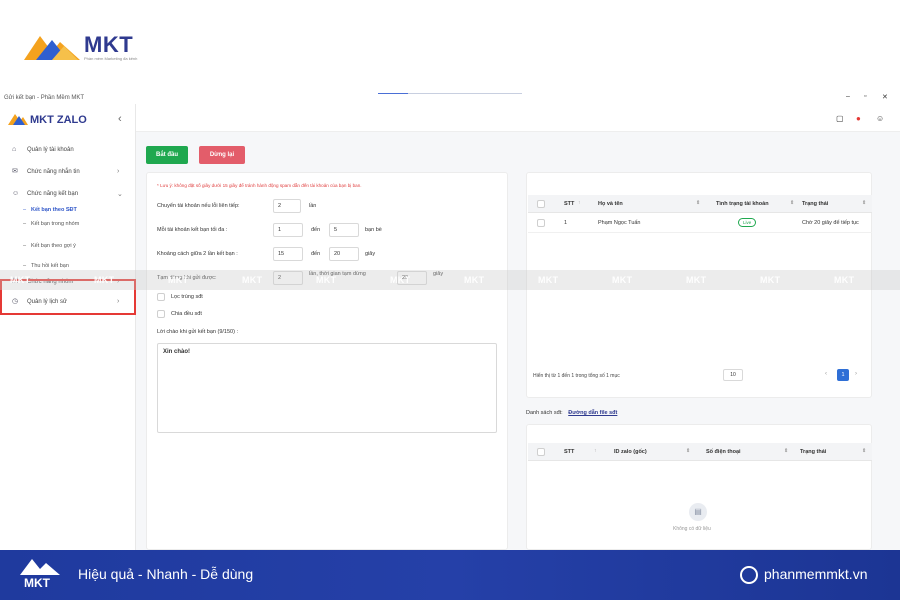 The height and width of the screenshot is (600, 900). What do you see at coordinates (15, 171) in the screenshot?
I see `message-icon: ✉` at bounding box center [15, 171].